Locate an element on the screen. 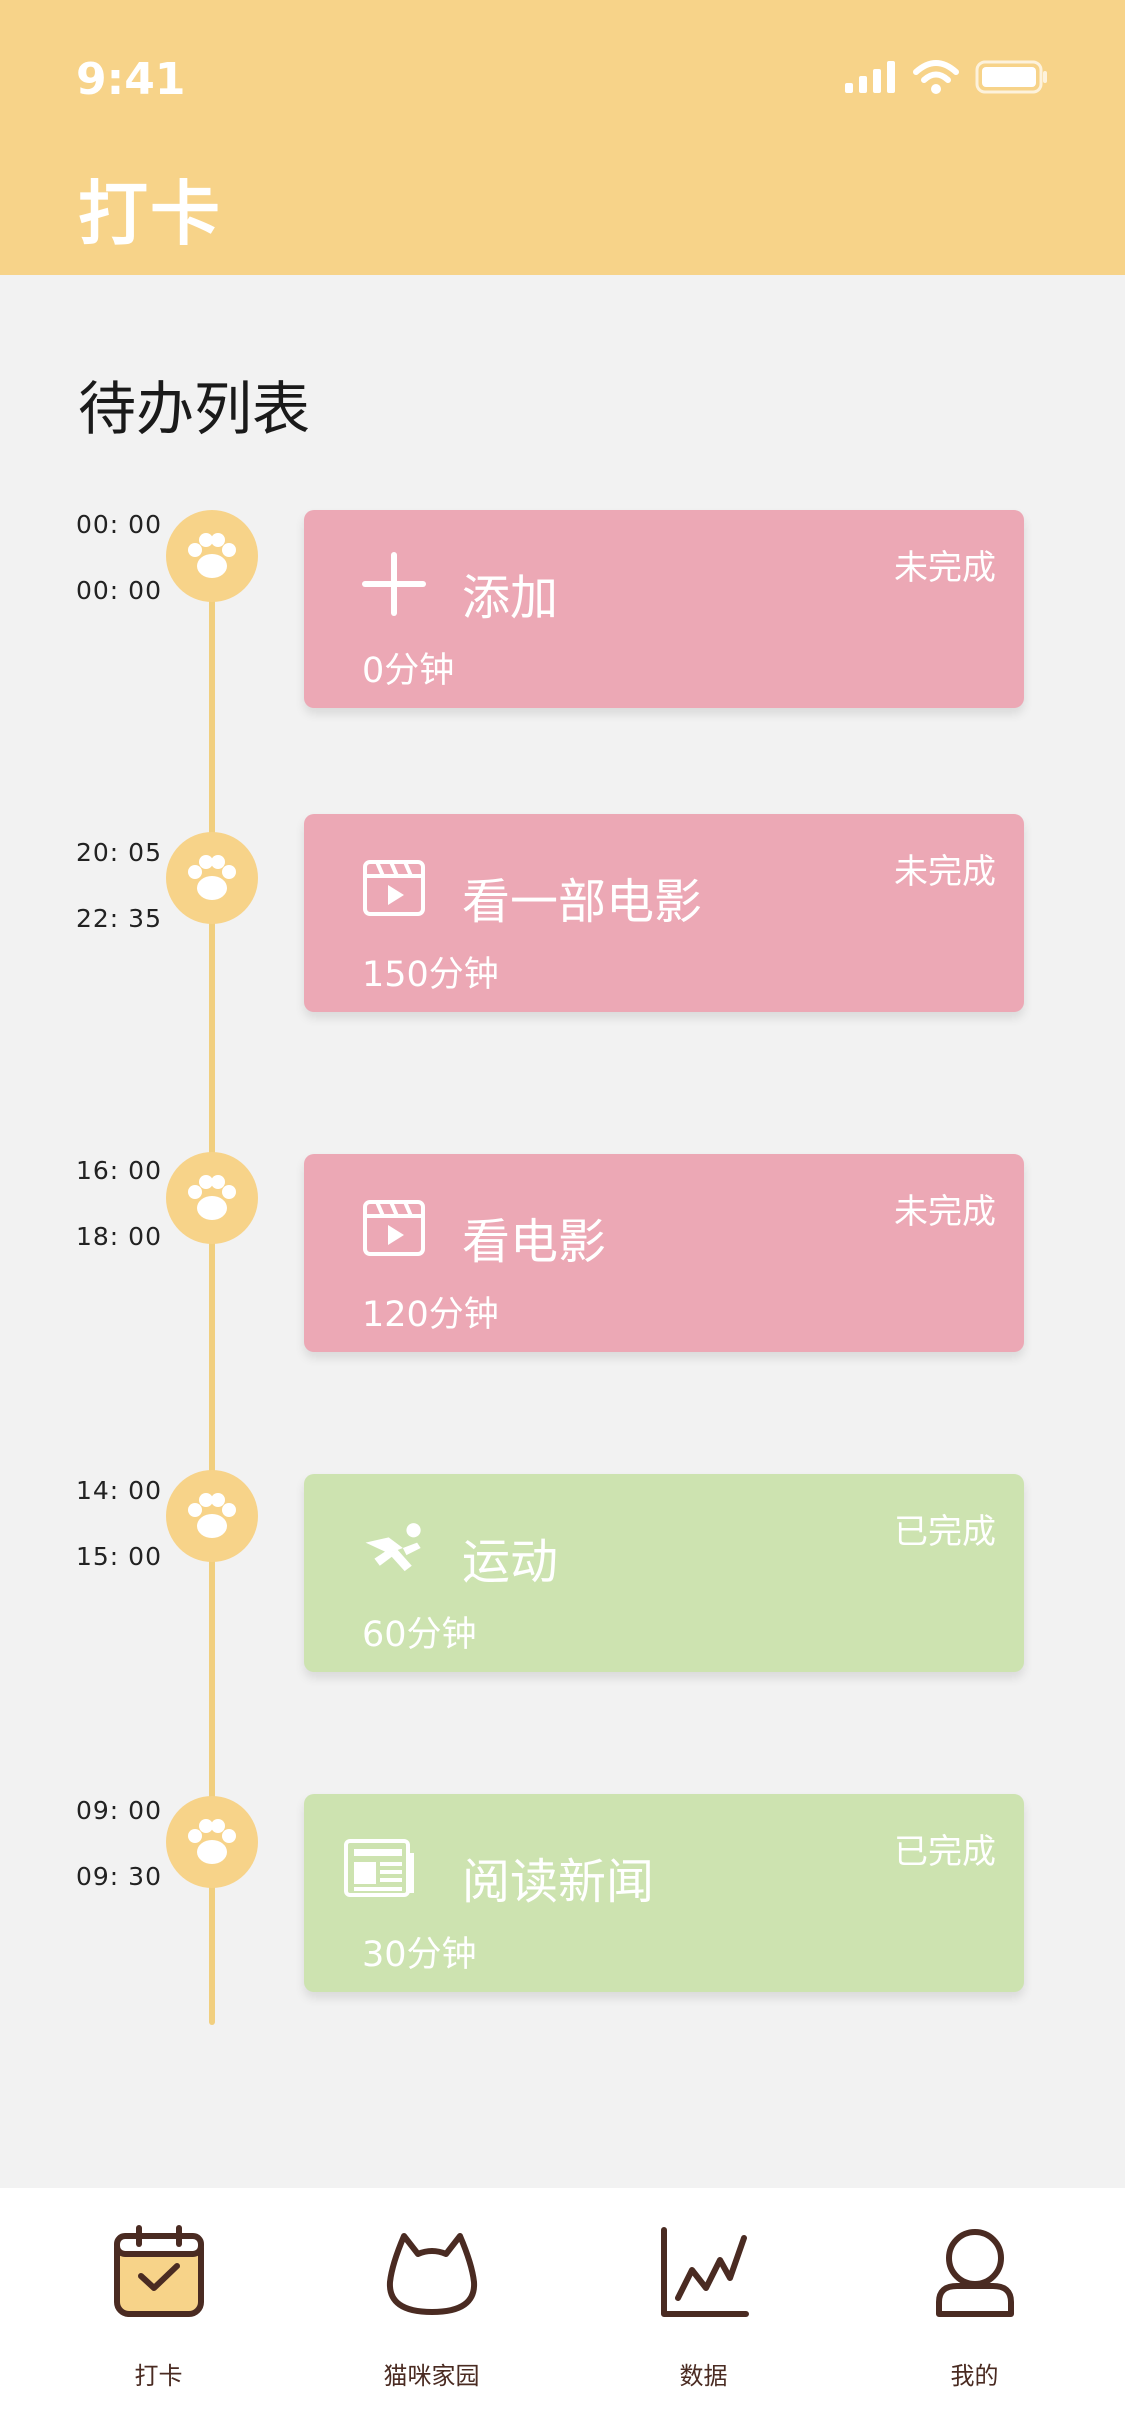 This screenshot has height=2436, width=1125. task-start-time: 16: 00 is located at coordinates (119, 1170).